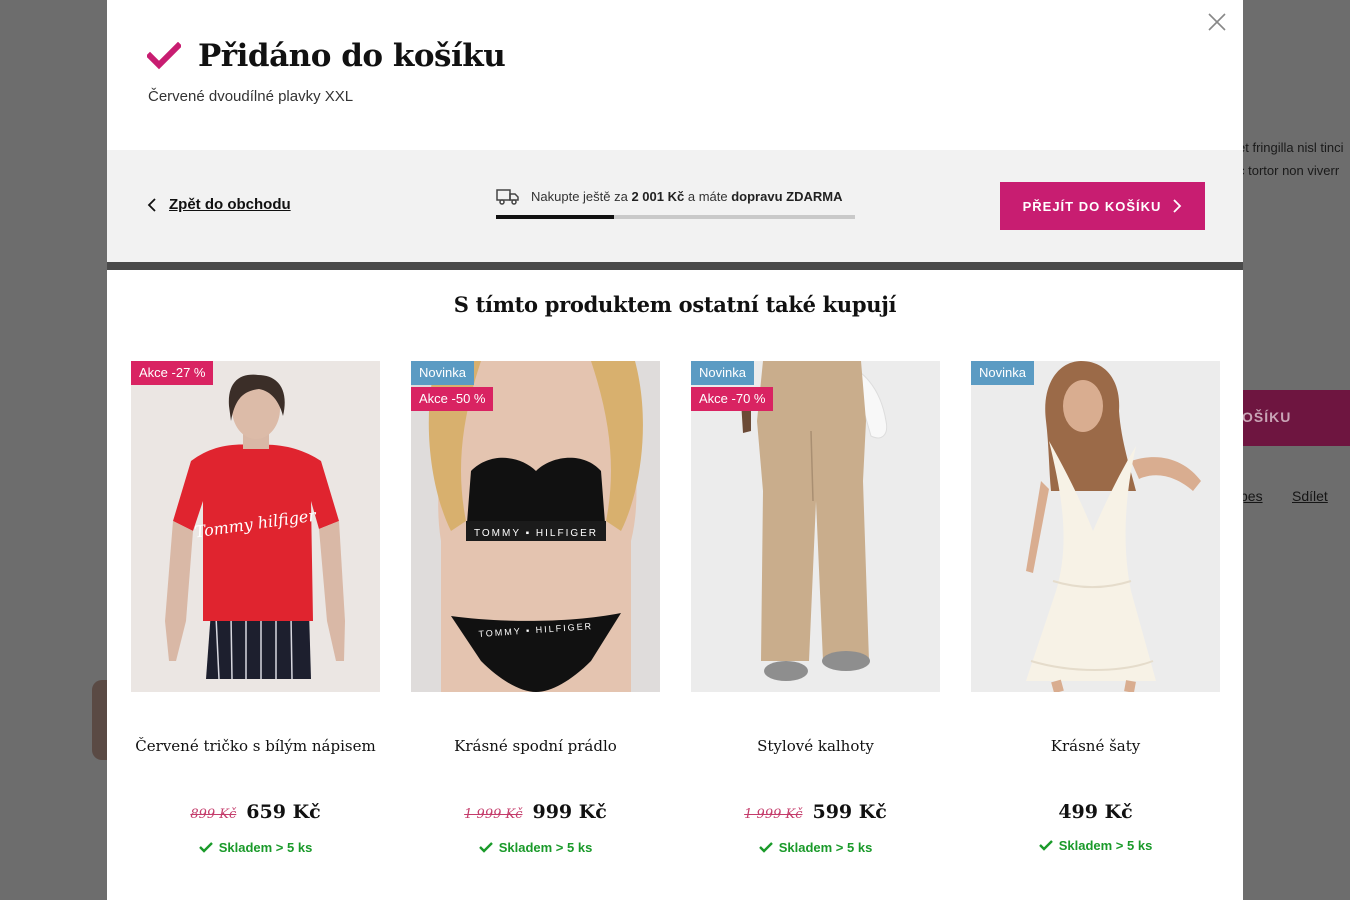 The image size is (1350, 900). Describe the element at coordinates (230, 204) in the screenshot. I see `back-to-shop-label: Zpět do obchodu` at that location.